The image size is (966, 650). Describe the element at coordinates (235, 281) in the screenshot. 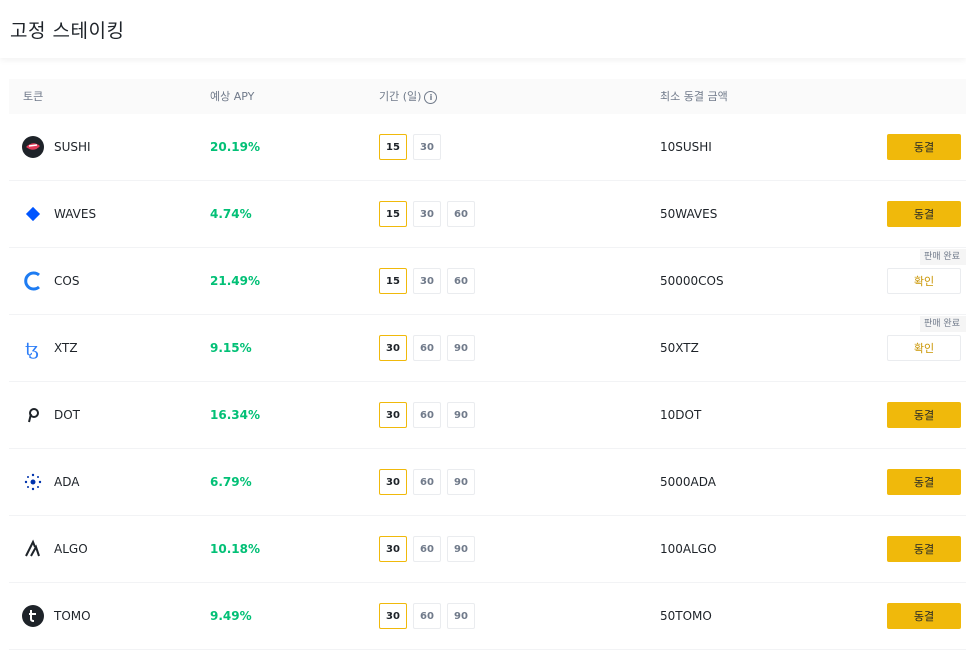

I see `apy-value: 21.49%` at that location.